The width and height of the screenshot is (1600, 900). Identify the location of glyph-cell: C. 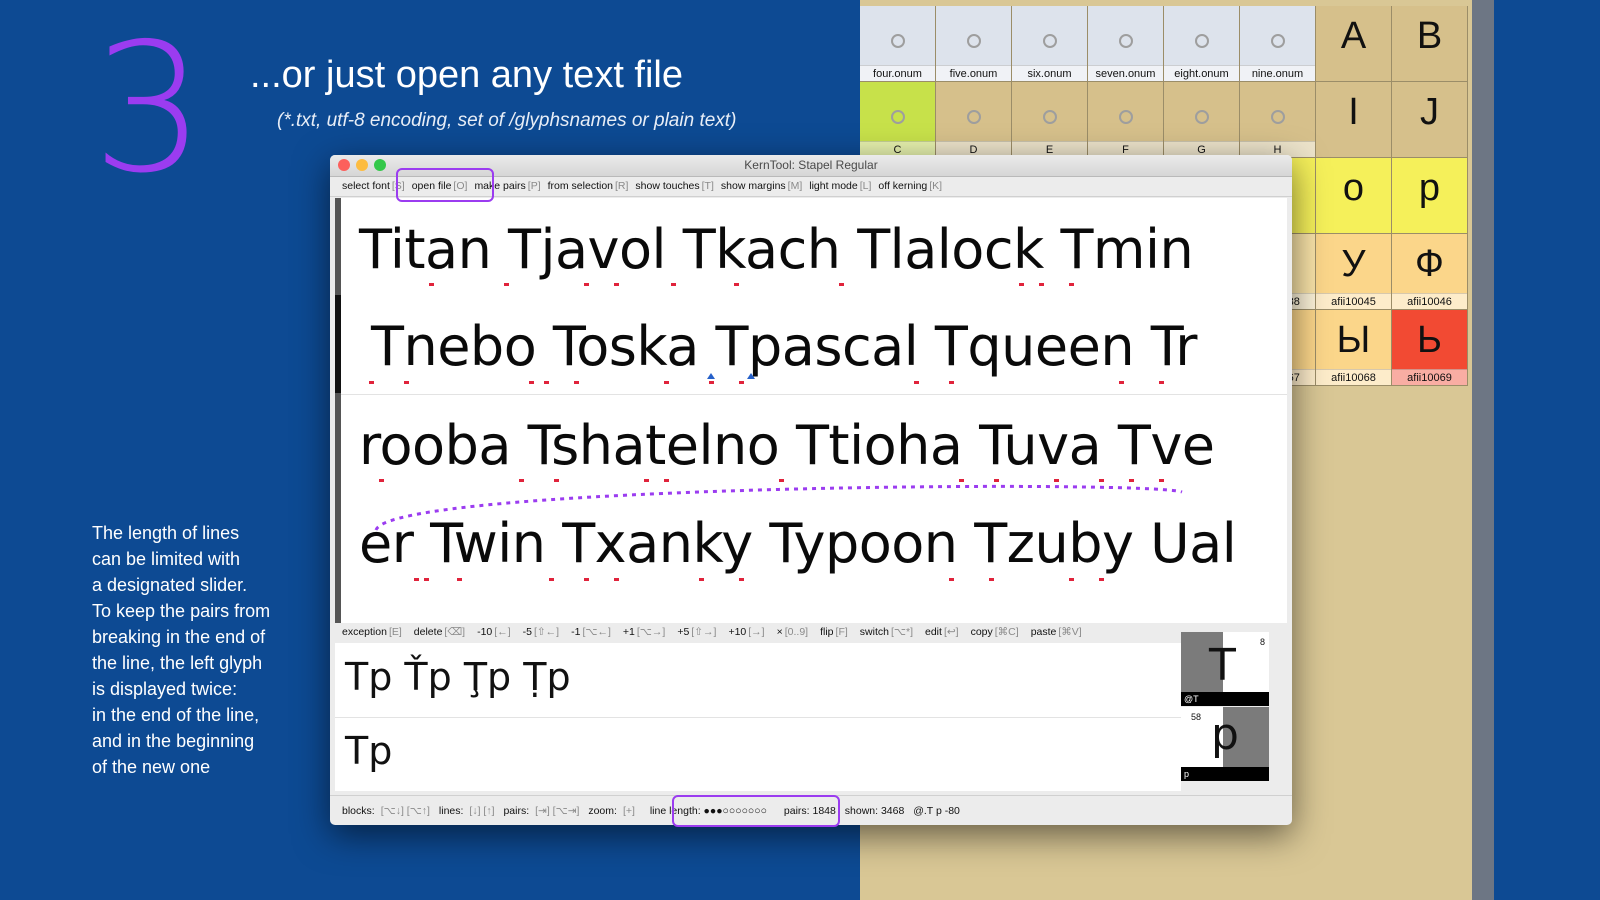
(898, 120).